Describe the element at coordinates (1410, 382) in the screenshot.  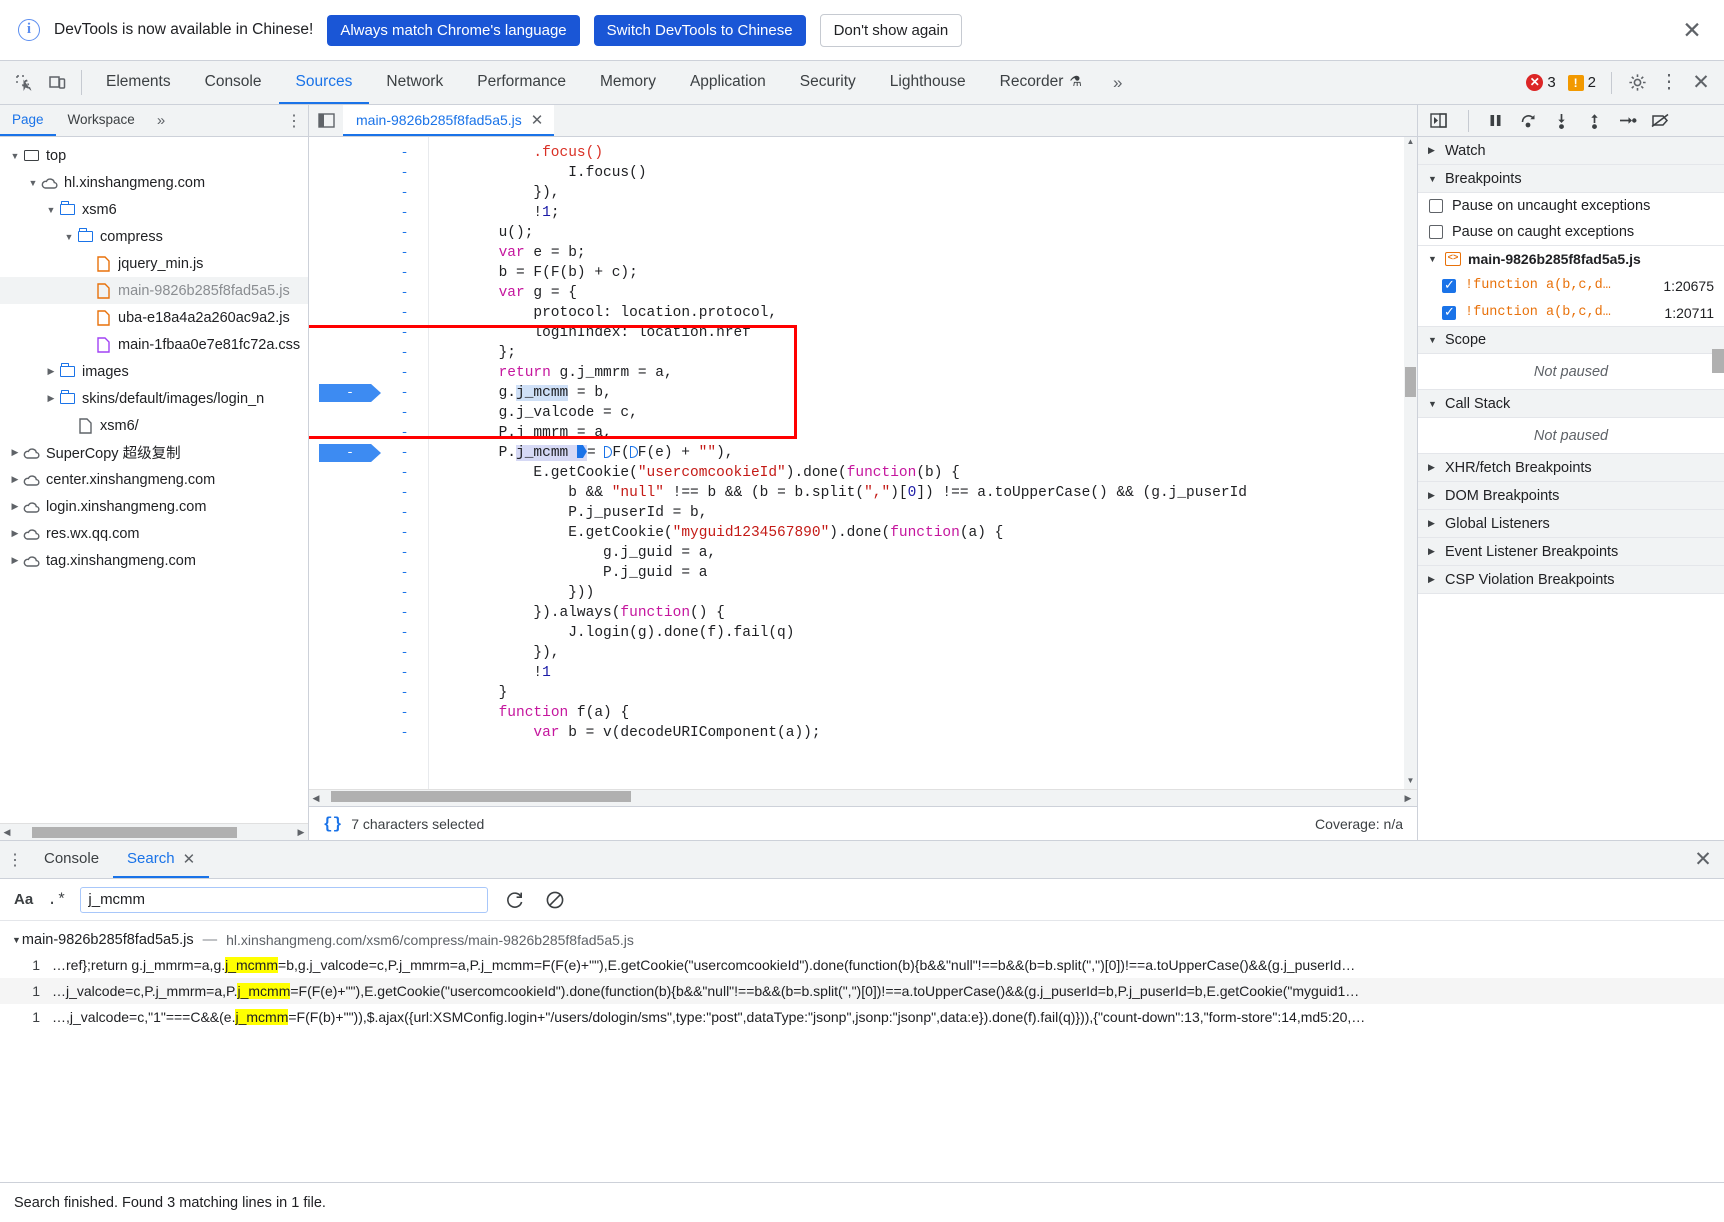
I see `scroll-thumb` at that location.